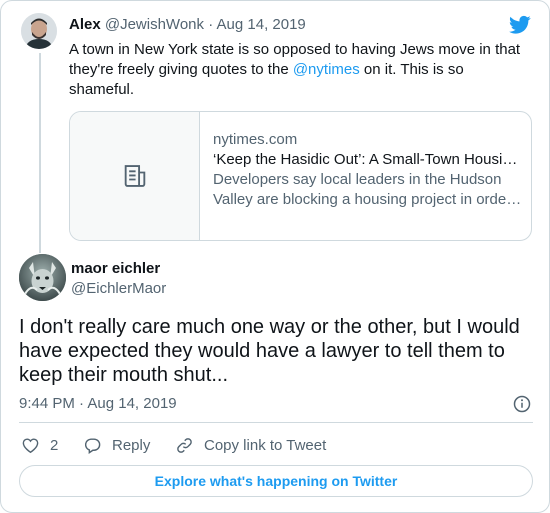 This screenshot has height=513, width=550. What do you see at coordinates (92, 445) in the screenshot?
I see `reply-icon` at bounding box center [92, 445].